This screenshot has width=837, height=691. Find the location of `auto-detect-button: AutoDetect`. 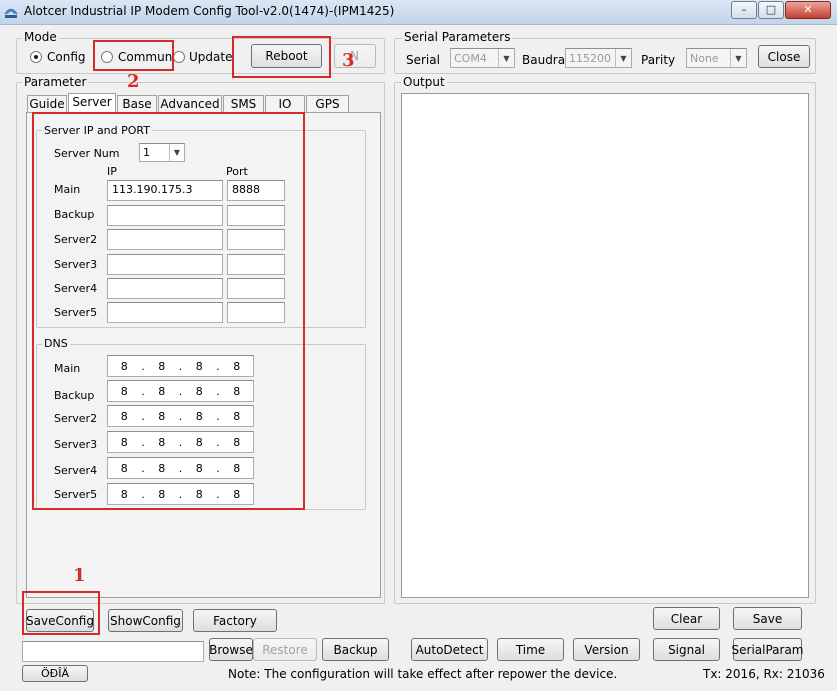

auto-detect-button: AutoDetect is located at coordinates (449, 649).